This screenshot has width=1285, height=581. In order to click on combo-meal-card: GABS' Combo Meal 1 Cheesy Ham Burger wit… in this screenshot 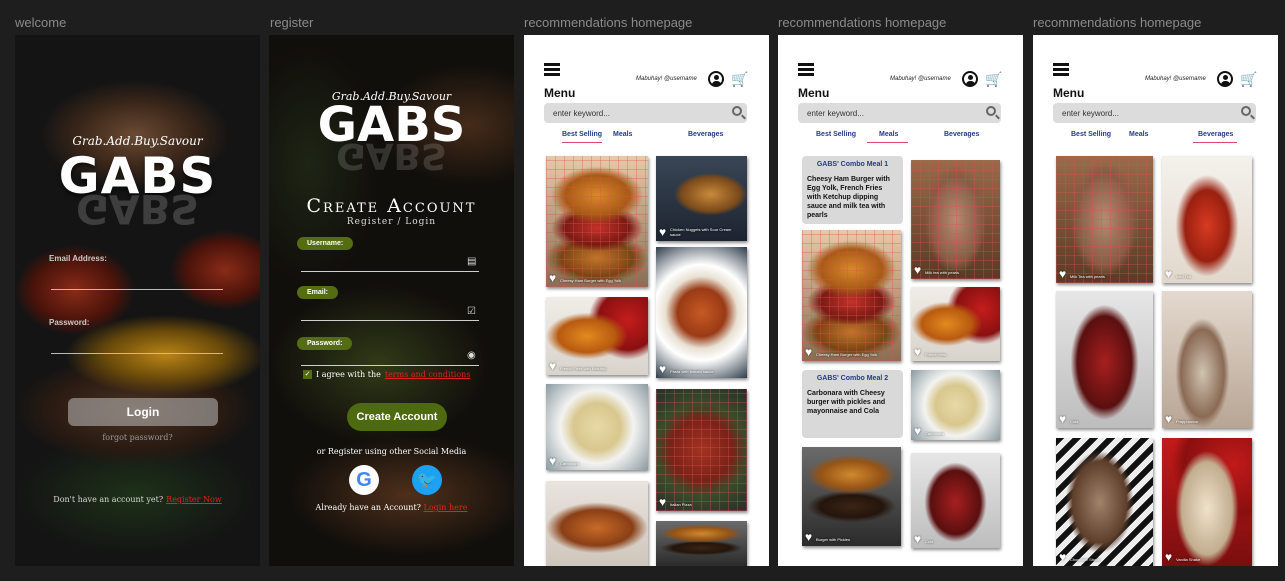, I will do `click(852, 190)`.